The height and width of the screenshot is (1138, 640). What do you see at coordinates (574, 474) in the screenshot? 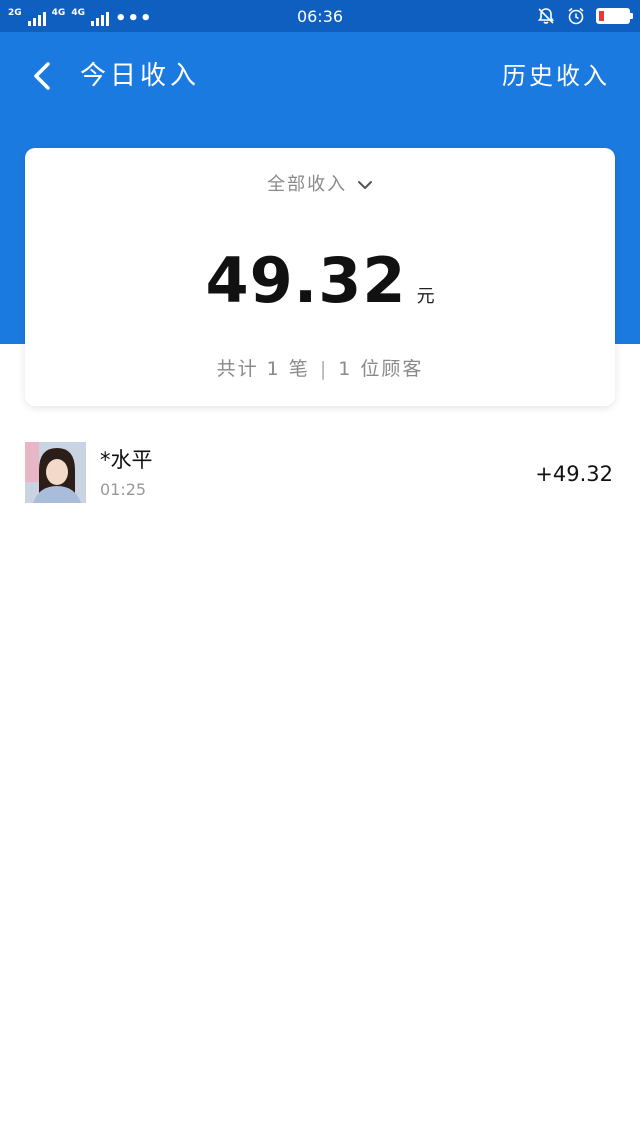
I see `transaction-amount: +49.32` at bounding box center [574, 474].